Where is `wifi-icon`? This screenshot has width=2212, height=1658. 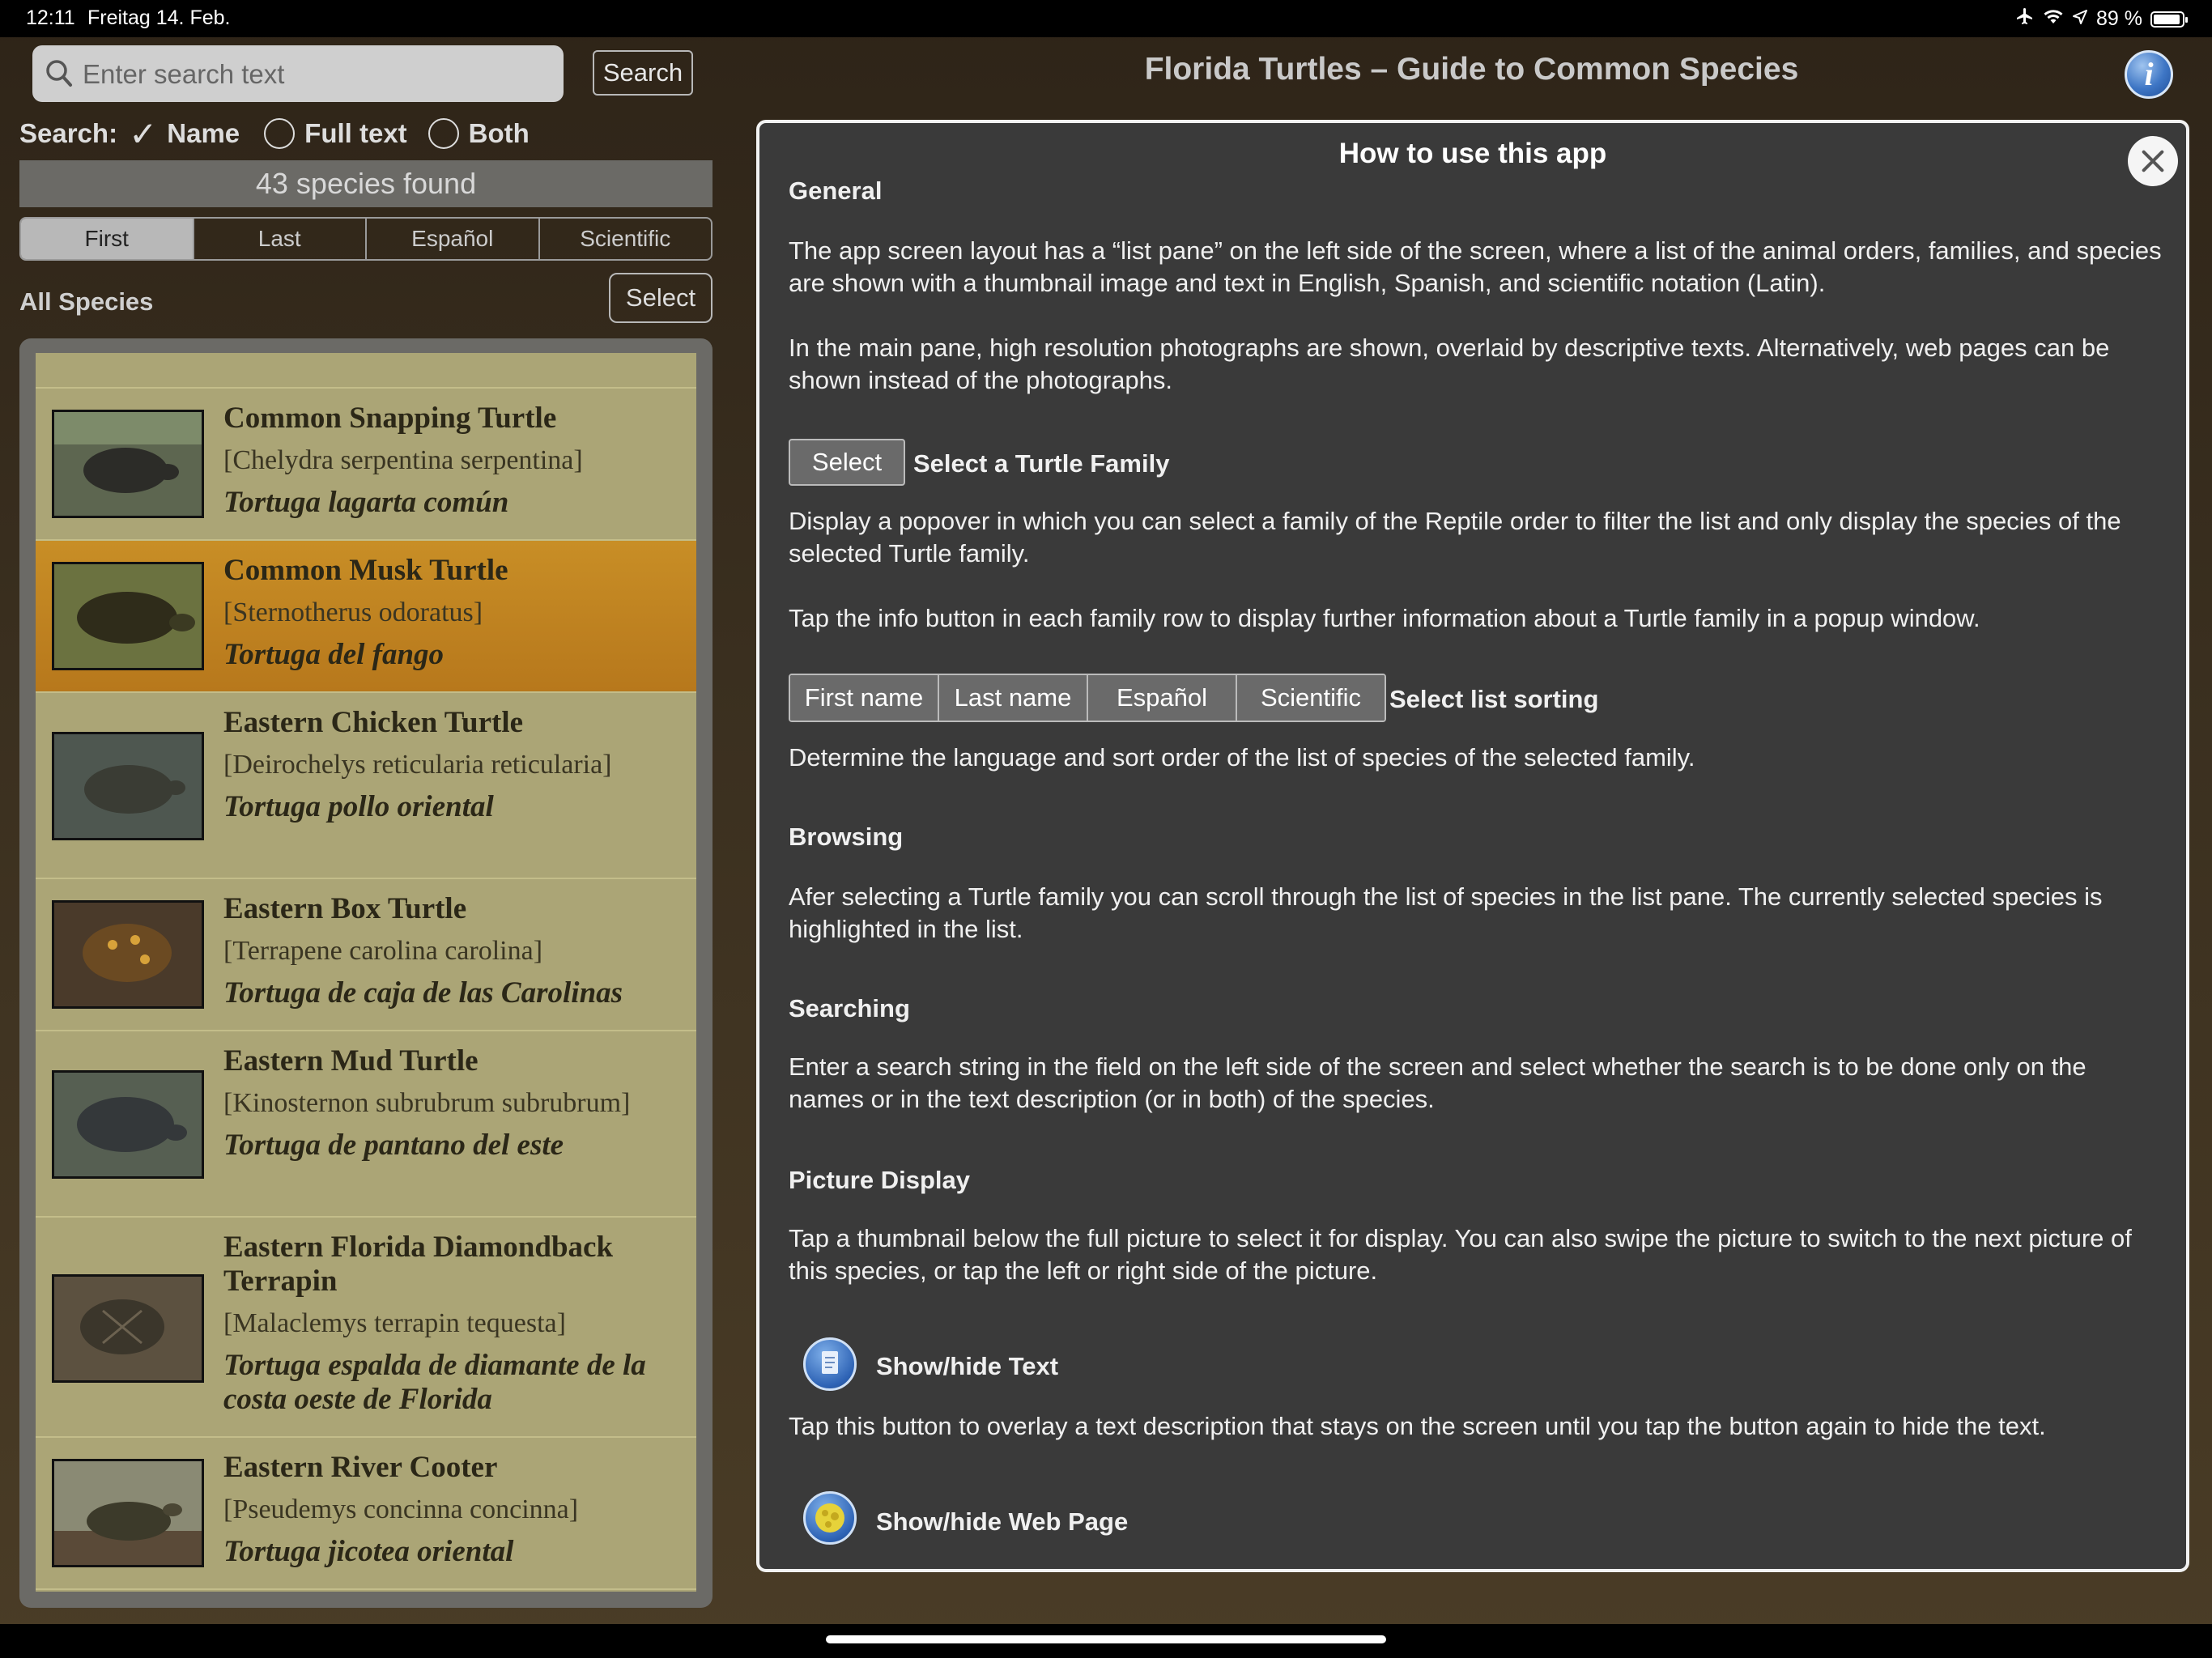
wifi-icon is located at coordinates (2053, 19).